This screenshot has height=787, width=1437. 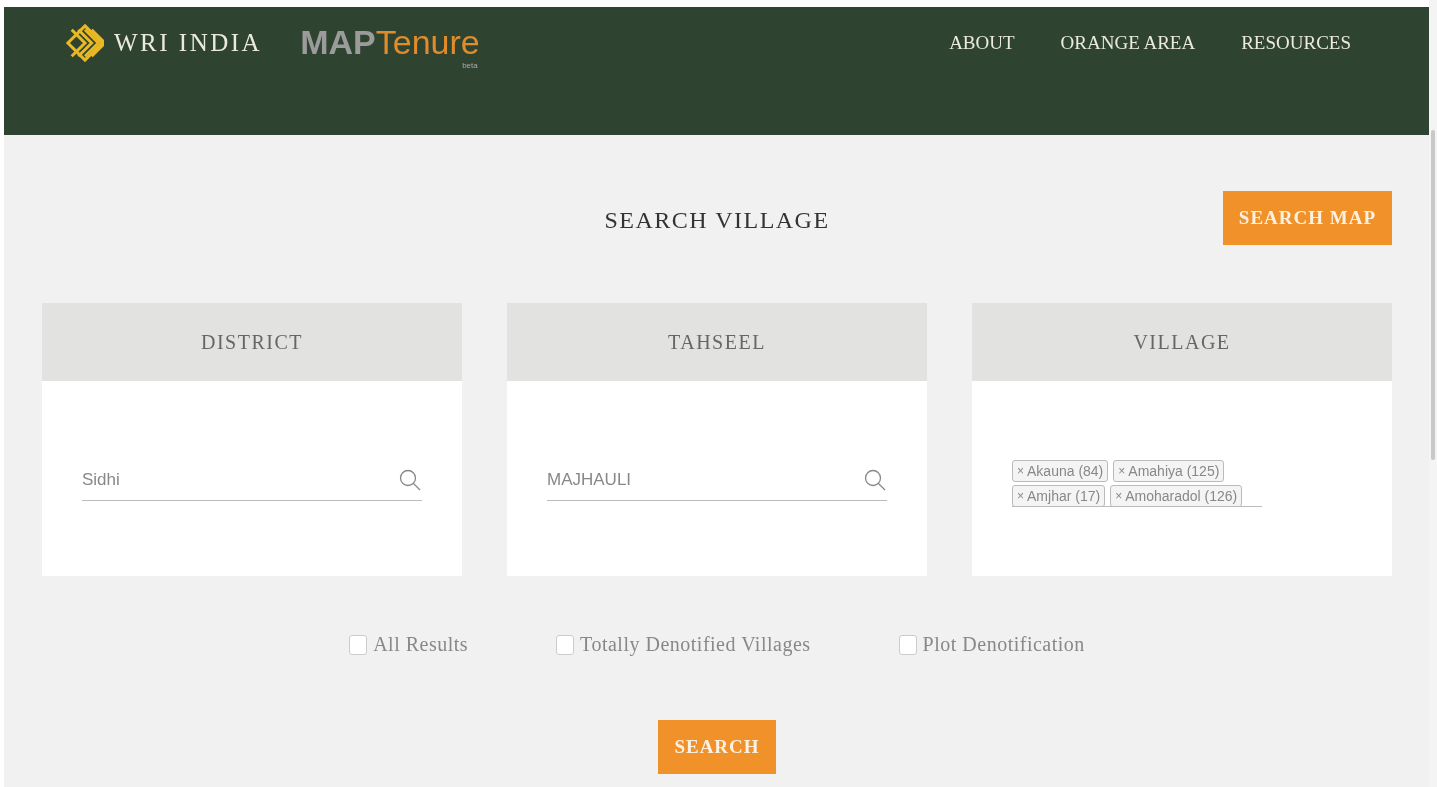 What do you see at coordinates (1181, 496) in the screenshot?
I see `tag-label: Amoharadol (126)` at bounding box center [1181, 496].